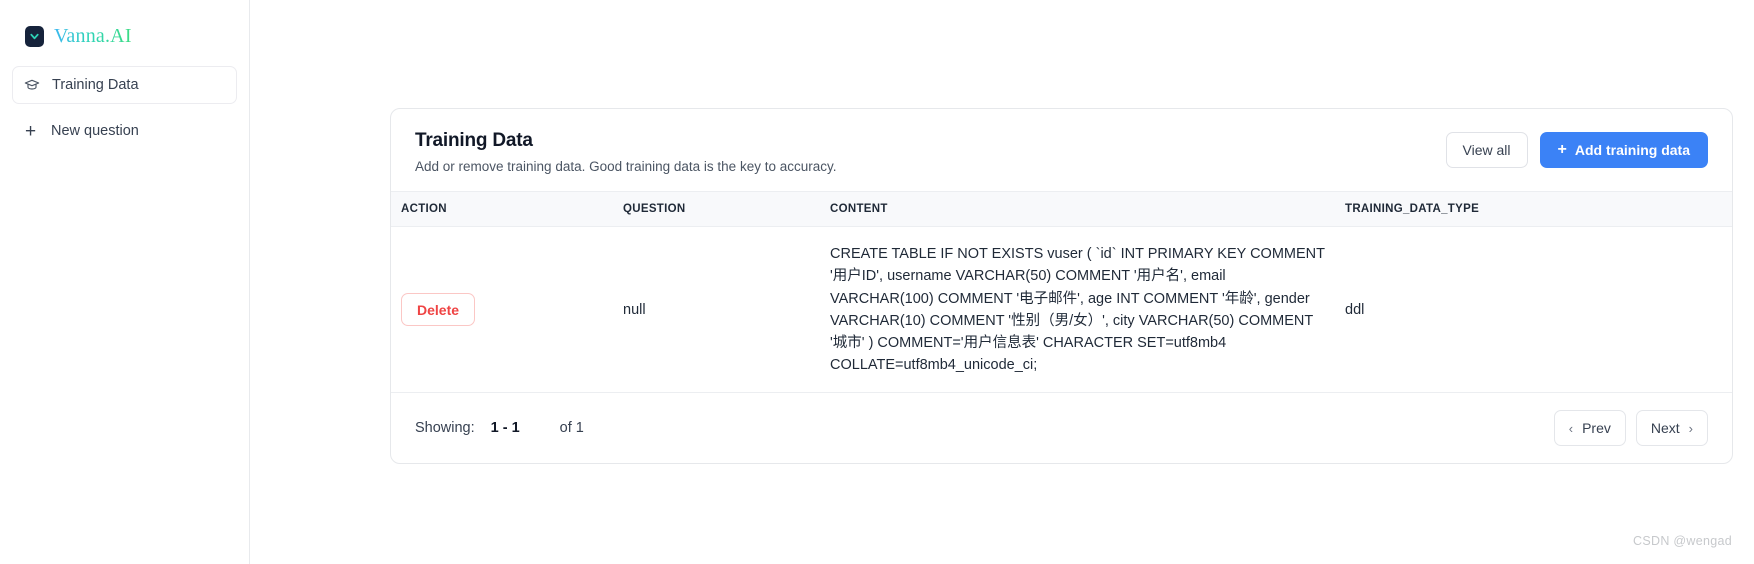 The image size is (1754, 564). I want to click on page-title: Training Data, so click(474, 140).